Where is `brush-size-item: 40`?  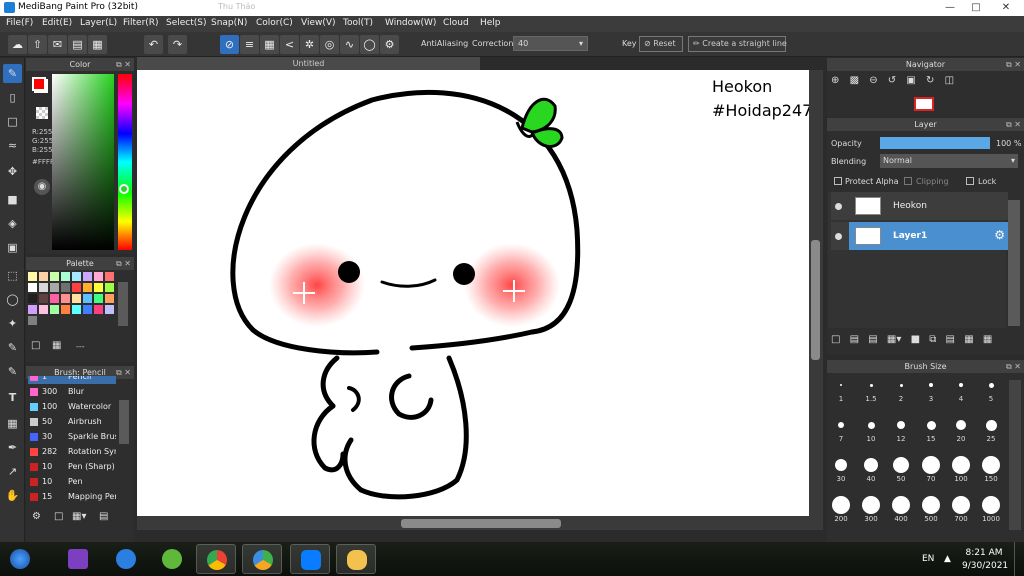 brush-size-item: 40 is located at coordinates (871, 469).